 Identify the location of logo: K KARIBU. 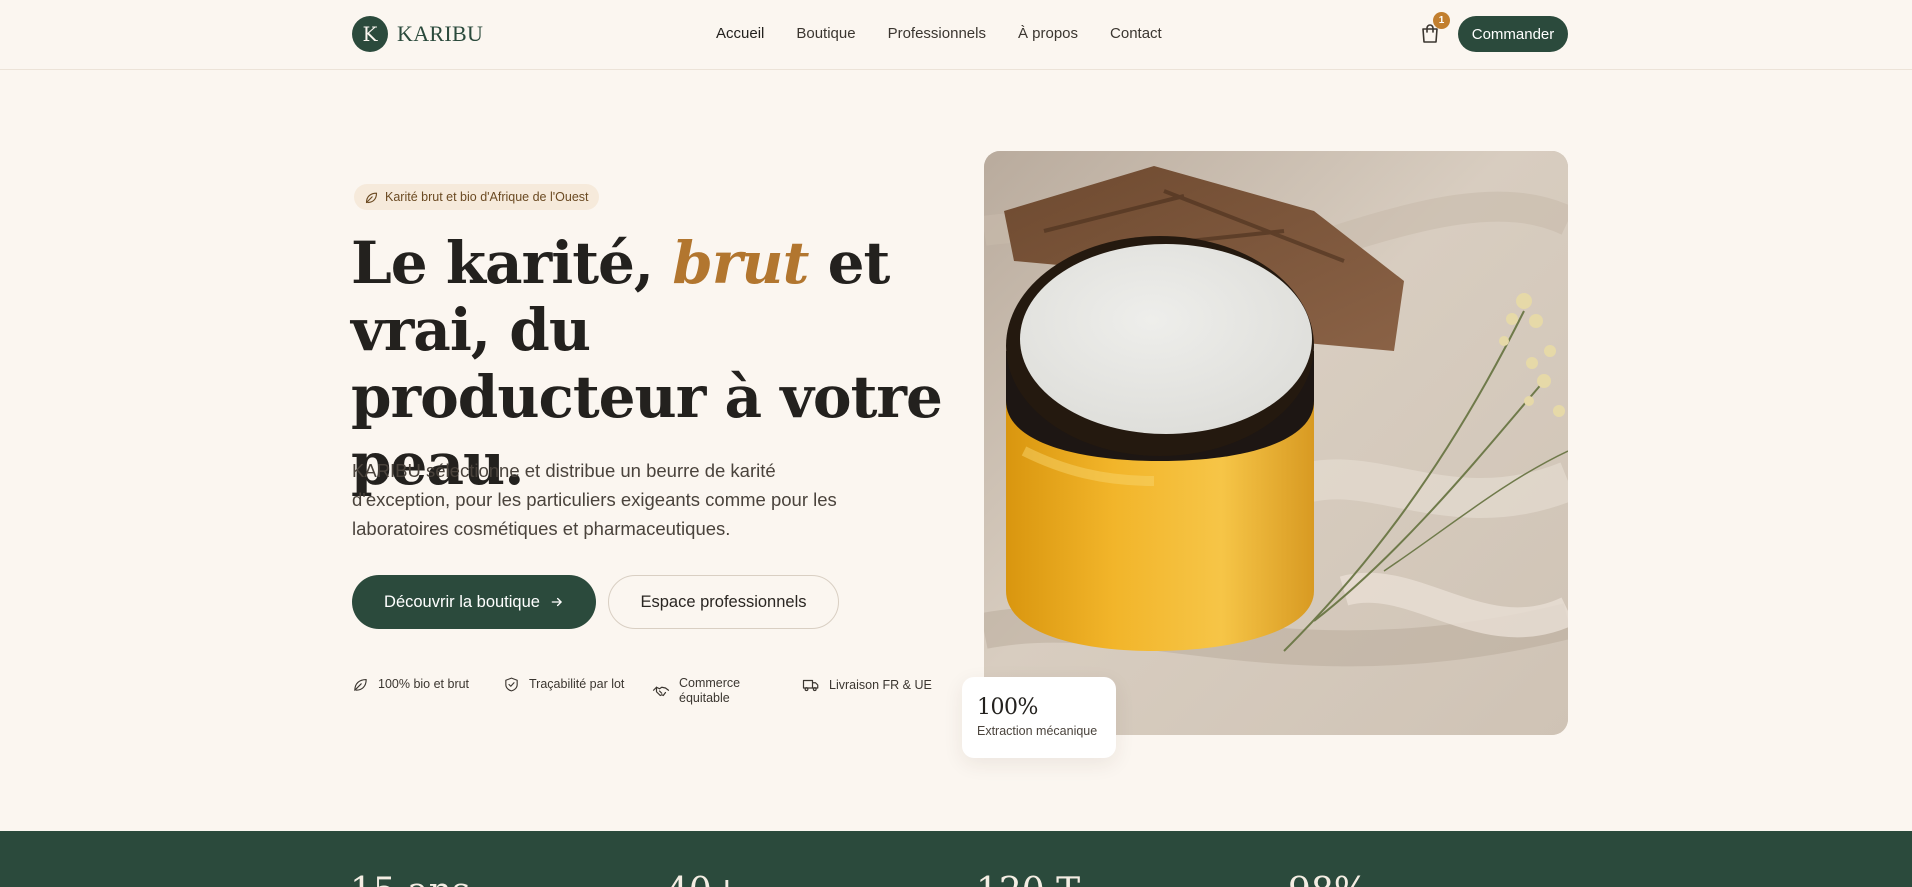
(417, 34).